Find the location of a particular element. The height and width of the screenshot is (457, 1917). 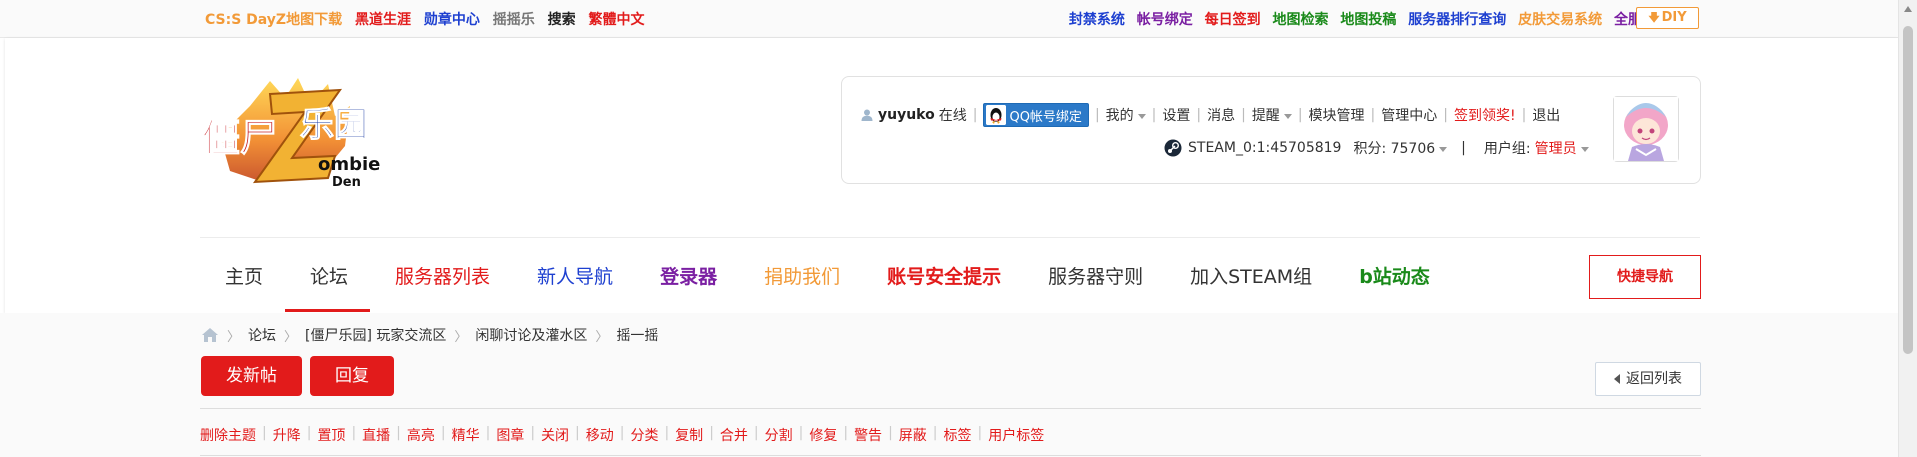

mod-action-warn: 警告 is located at coordinates (868, 435).